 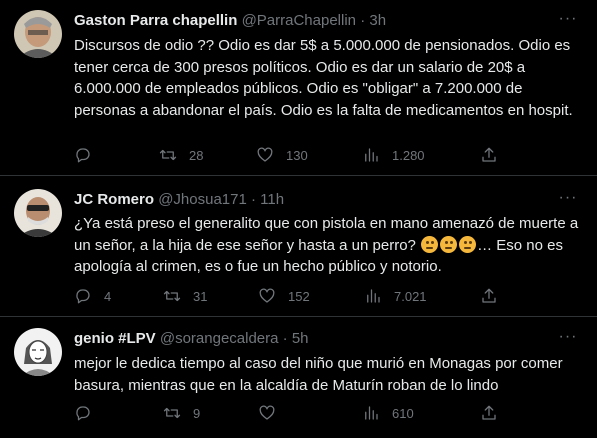 I want to click on tweet-actions: 4 31 152 7.021, so click(x=289, y=296).